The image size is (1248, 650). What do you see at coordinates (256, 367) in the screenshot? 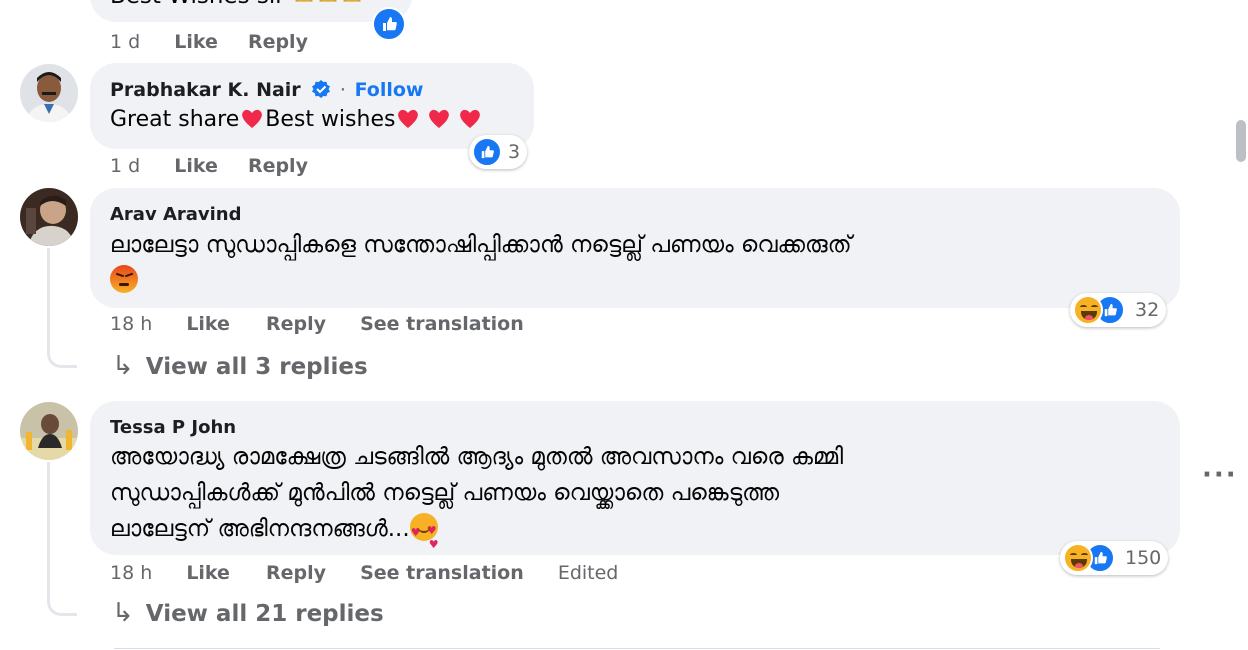
I see `view-replies-label: View all 3 replies` at bounding box center [256, 367].